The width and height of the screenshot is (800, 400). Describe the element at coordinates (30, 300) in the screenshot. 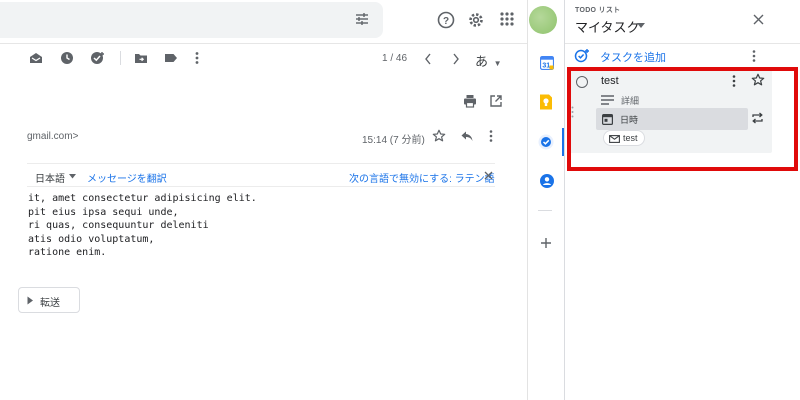

I see `forward-arrow-icon` at that location.